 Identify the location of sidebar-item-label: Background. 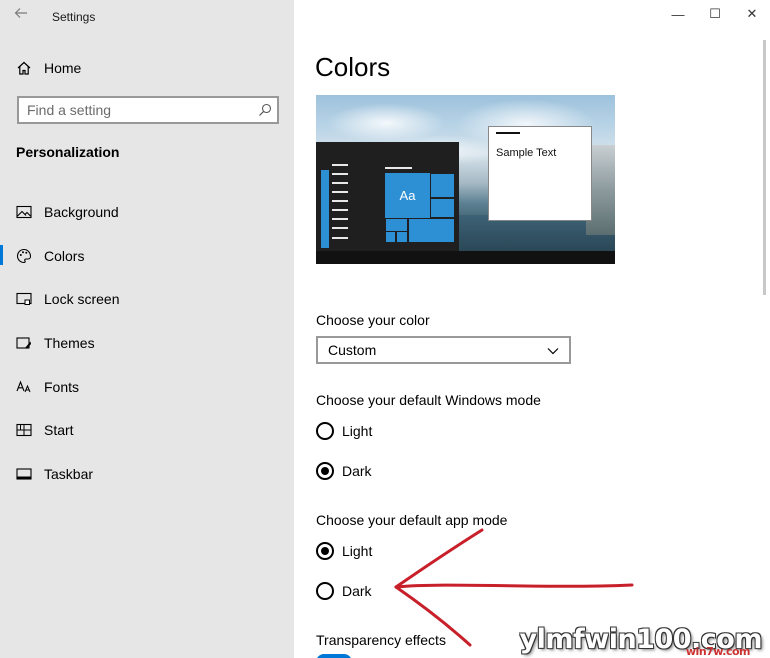
(81, 211).